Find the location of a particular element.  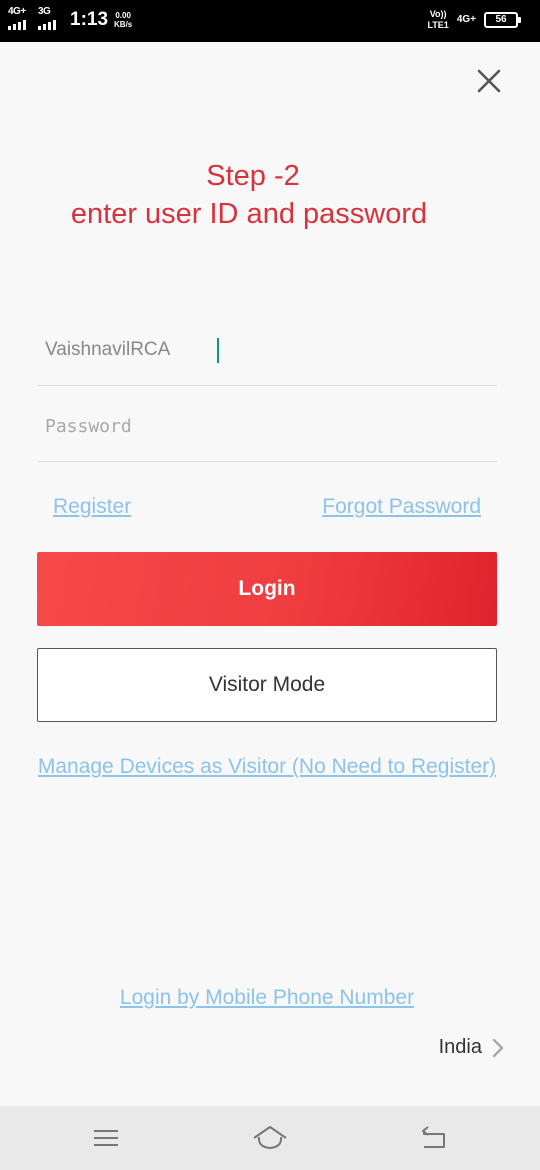

region-selector: India is located at coordinates (471, 1047).